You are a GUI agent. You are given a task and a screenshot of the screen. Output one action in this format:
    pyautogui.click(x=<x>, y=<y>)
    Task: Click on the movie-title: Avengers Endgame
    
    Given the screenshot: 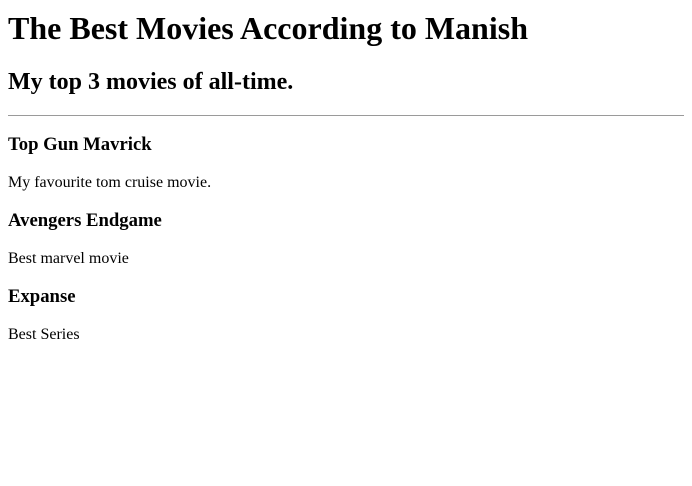 What is the action you would take?
    pyautogui.click(x=85, y=220)
    